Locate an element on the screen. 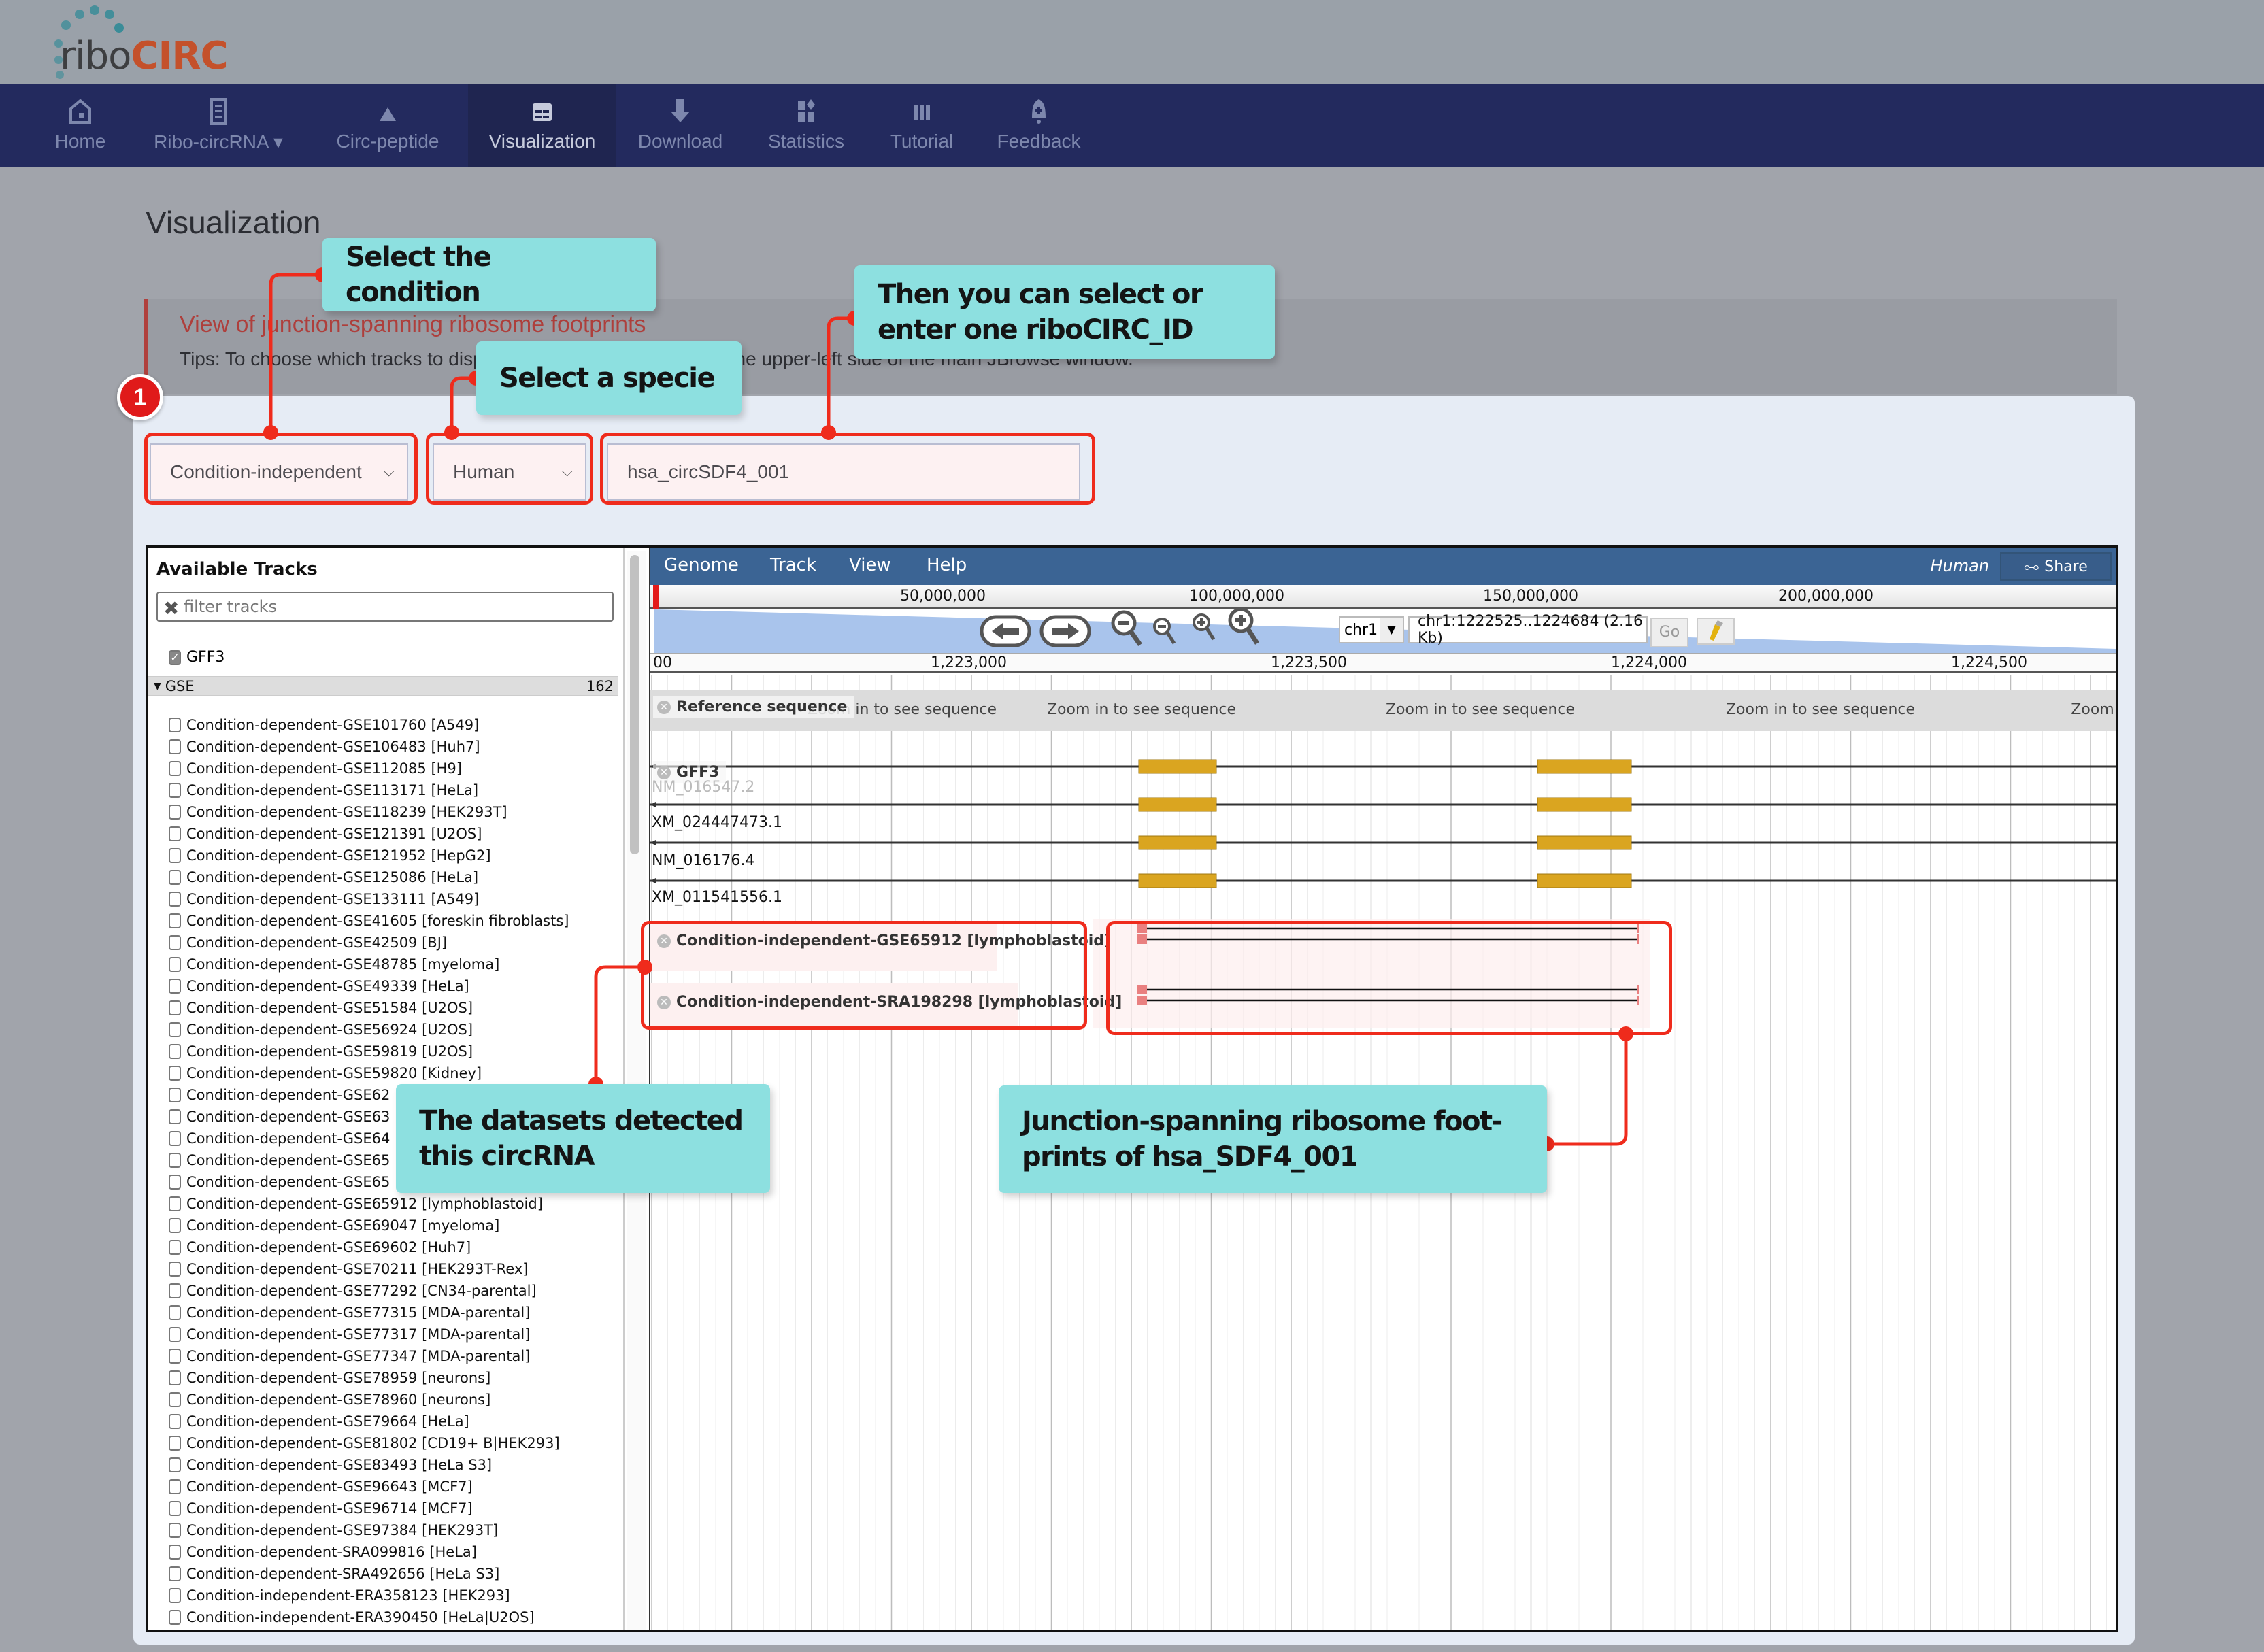 This screenshot has height=1652, width=2264. go-button: Go is located at coordinates (1669, 633).